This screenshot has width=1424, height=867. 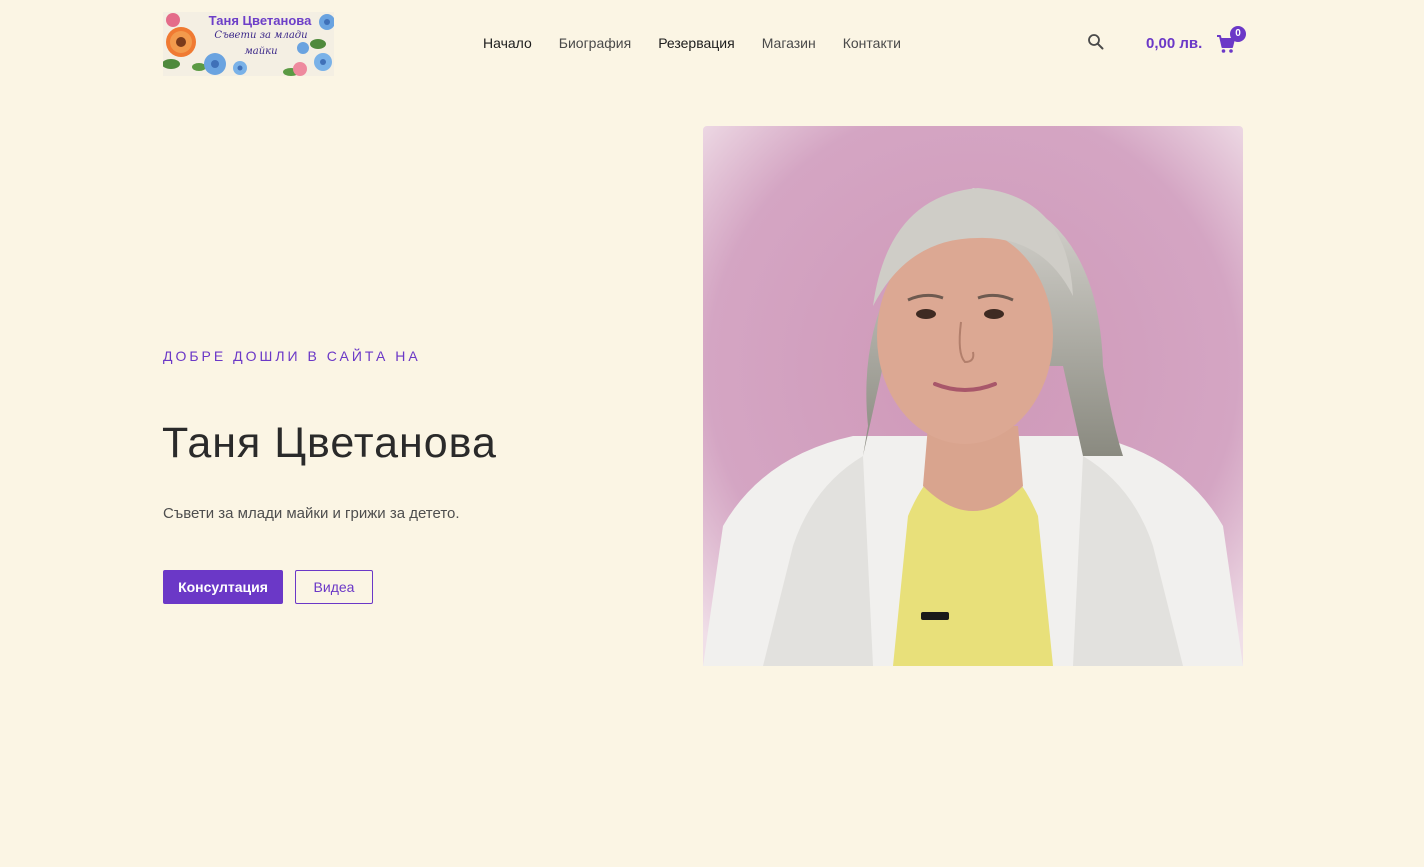 I want to click on nav-item-shop: Магазин, so click(x=789, y=43).